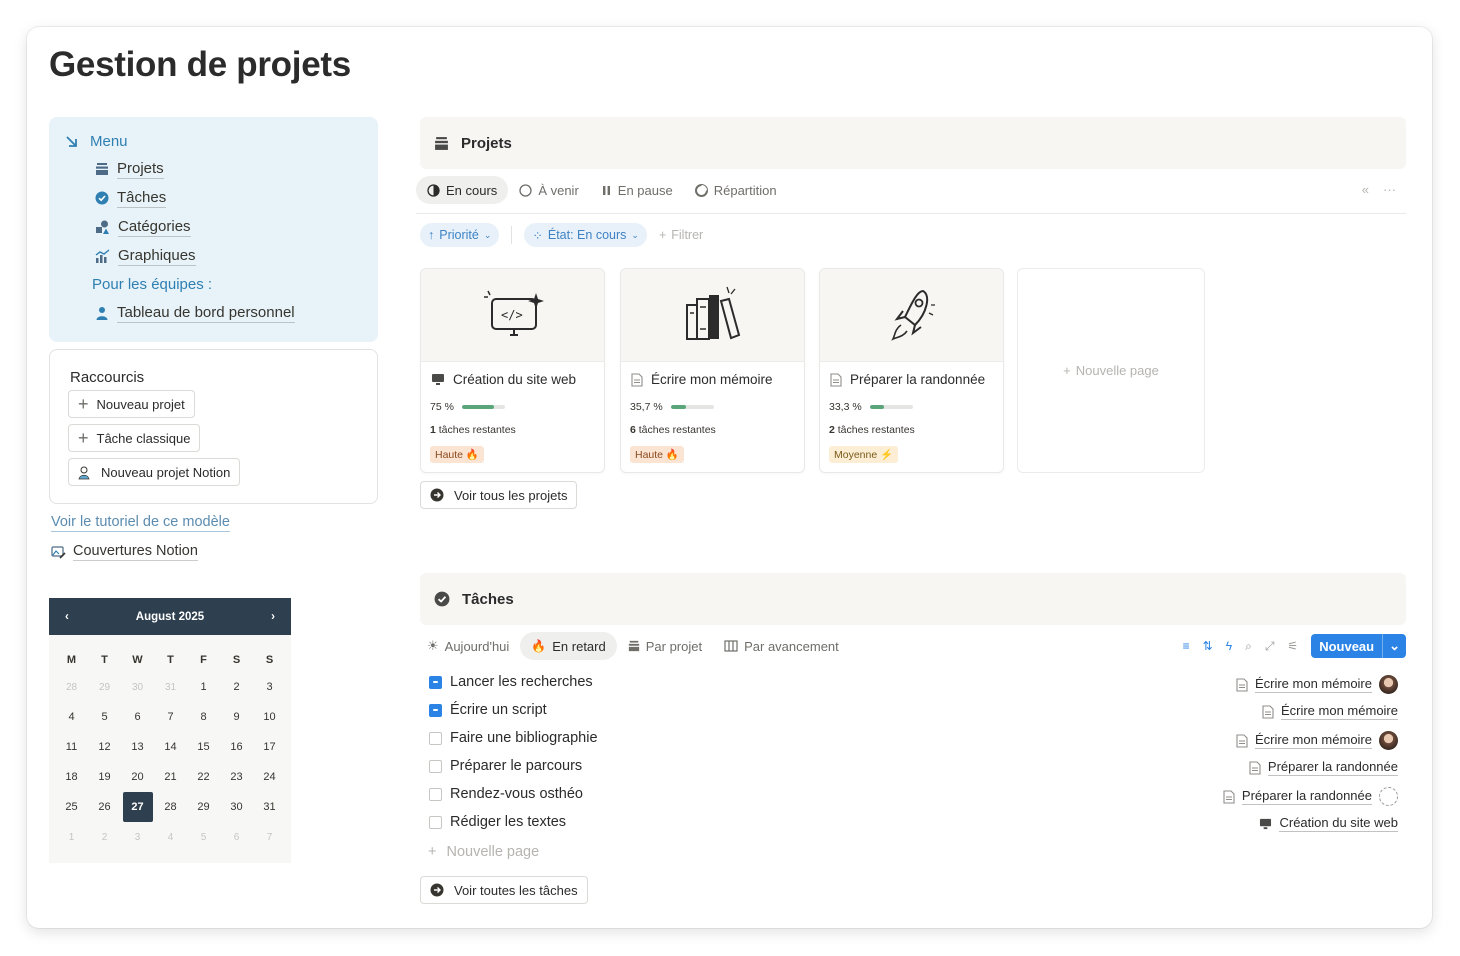  Describe the element at coordinates (236, 687) in the screenshot. I see `calendar-day: 2` at that location.